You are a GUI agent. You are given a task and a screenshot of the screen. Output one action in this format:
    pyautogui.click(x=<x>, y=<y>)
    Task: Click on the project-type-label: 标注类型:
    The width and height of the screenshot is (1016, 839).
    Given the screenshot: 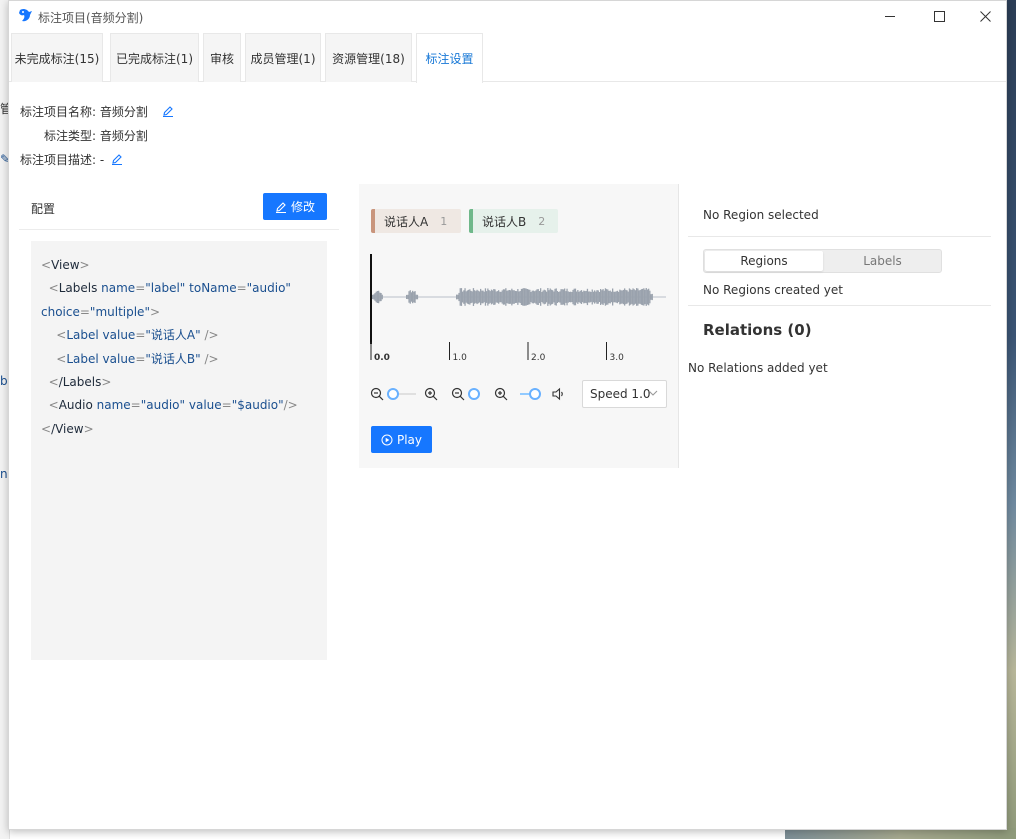 What is the action you would take?
    pyautogui.click(x=69, y=136)
    